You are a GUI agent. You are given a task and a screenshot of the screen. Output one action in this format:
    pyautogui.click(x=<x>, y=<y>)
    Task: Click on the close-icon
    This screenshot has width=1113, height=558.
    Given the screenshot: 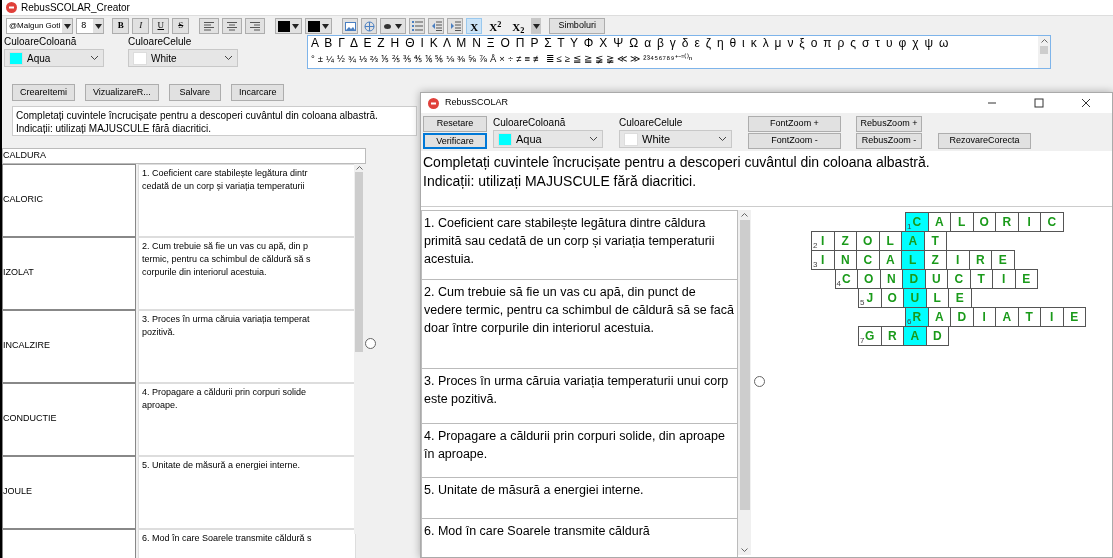 What is the action you would take?
    pyautogui.click(x=1086, y=103)
    